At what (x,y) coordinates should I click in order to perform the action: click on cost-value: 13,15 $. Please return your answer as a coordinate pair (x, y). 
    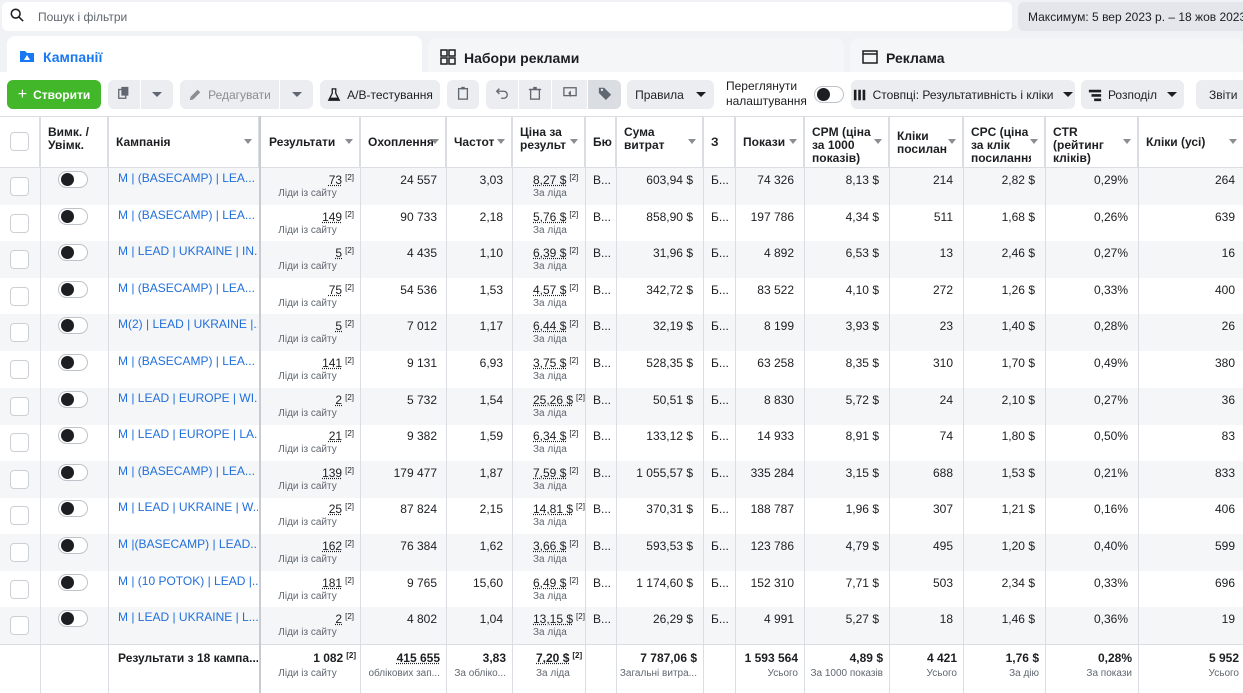
    Looking at the image, I should click on (553, 619).